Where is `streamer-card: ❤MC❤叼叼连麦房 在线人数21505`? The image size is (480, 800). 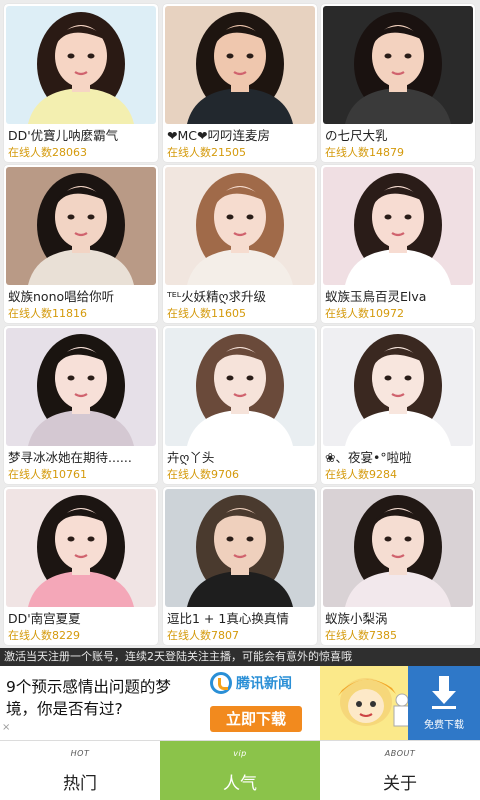 streamer-card: ❤MC❤叼叼连麦房 在线人数21505 is located at coordinates (240, 83).